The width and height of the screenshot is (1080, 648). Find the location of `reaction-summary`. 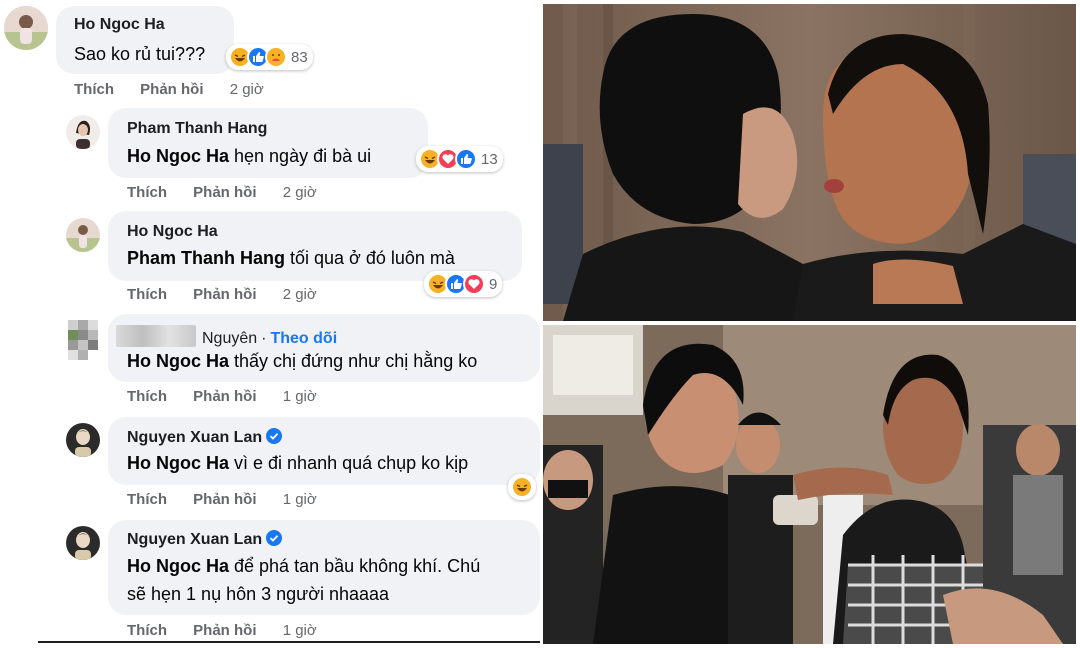

reaction-summary is located at coordinates (522, 487).